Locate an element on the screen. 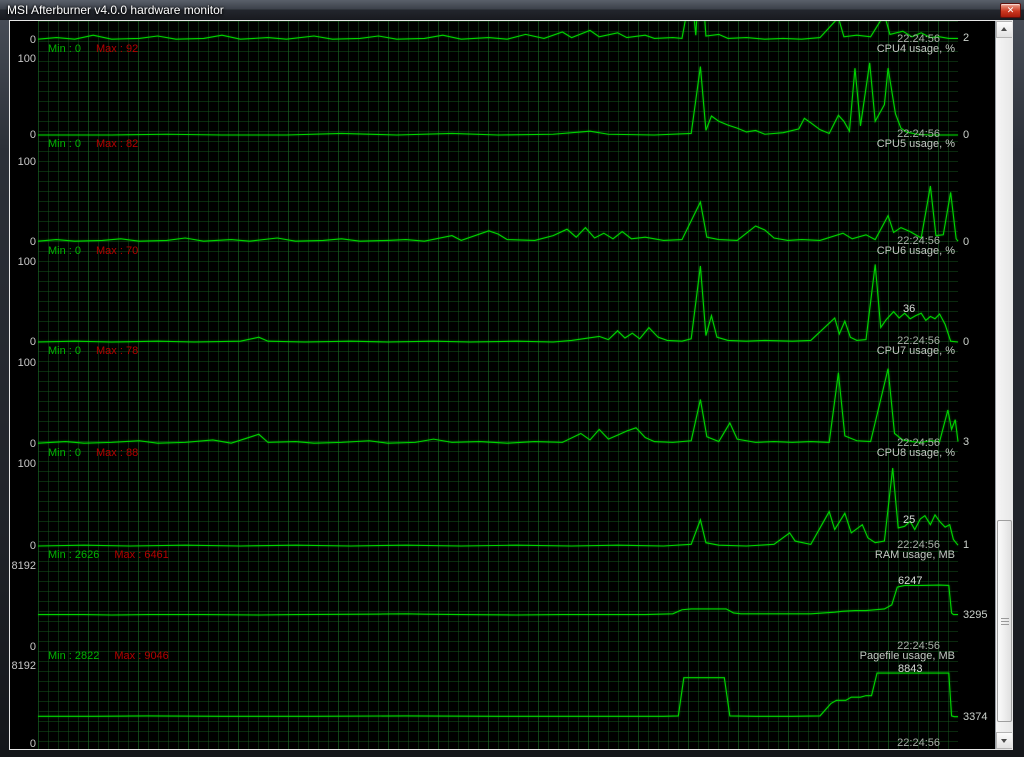 This screenshot has width=1024, height=757. close-icon: ✕ is located at coordinates (1010, 10).